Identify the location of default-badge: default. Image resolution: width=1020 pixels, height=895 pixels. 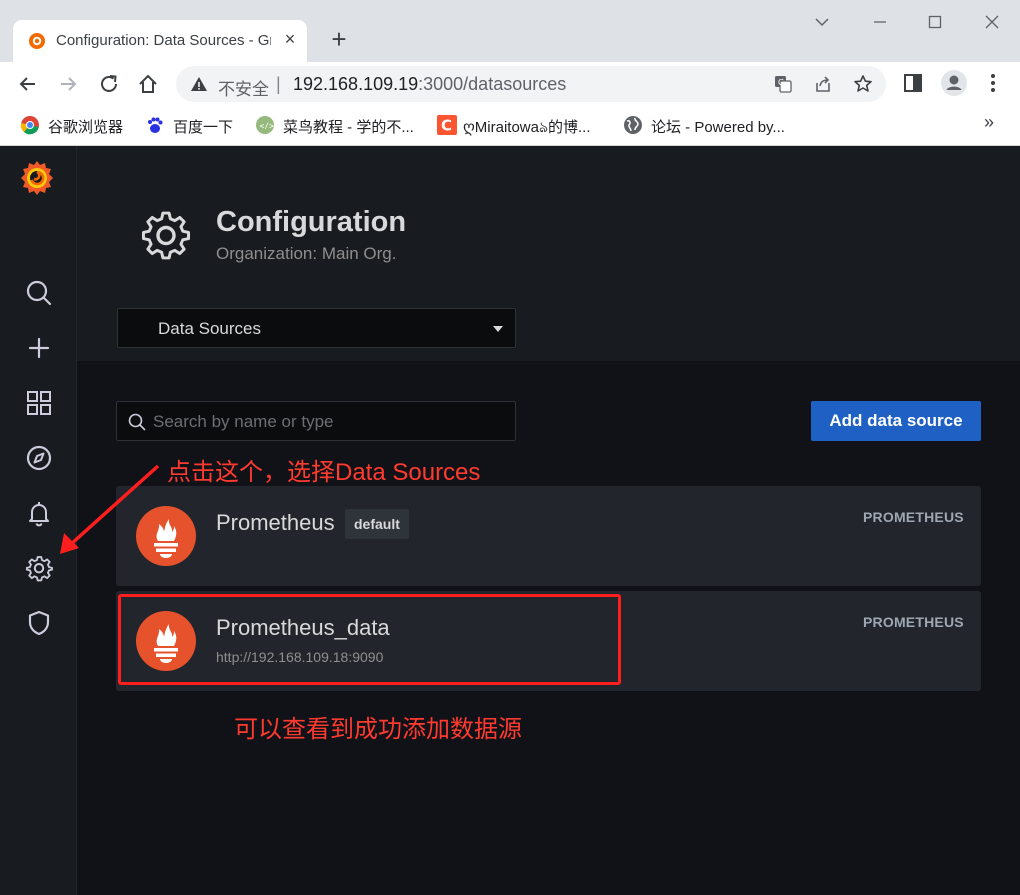
(377, 524).